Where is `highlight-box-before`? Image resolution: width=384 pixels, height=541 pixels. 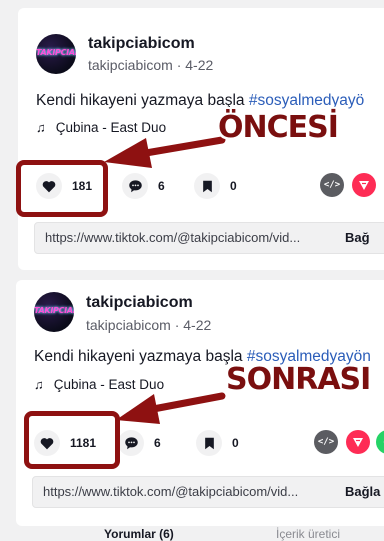 highlight-box-before is located at coordinates (62, 188).